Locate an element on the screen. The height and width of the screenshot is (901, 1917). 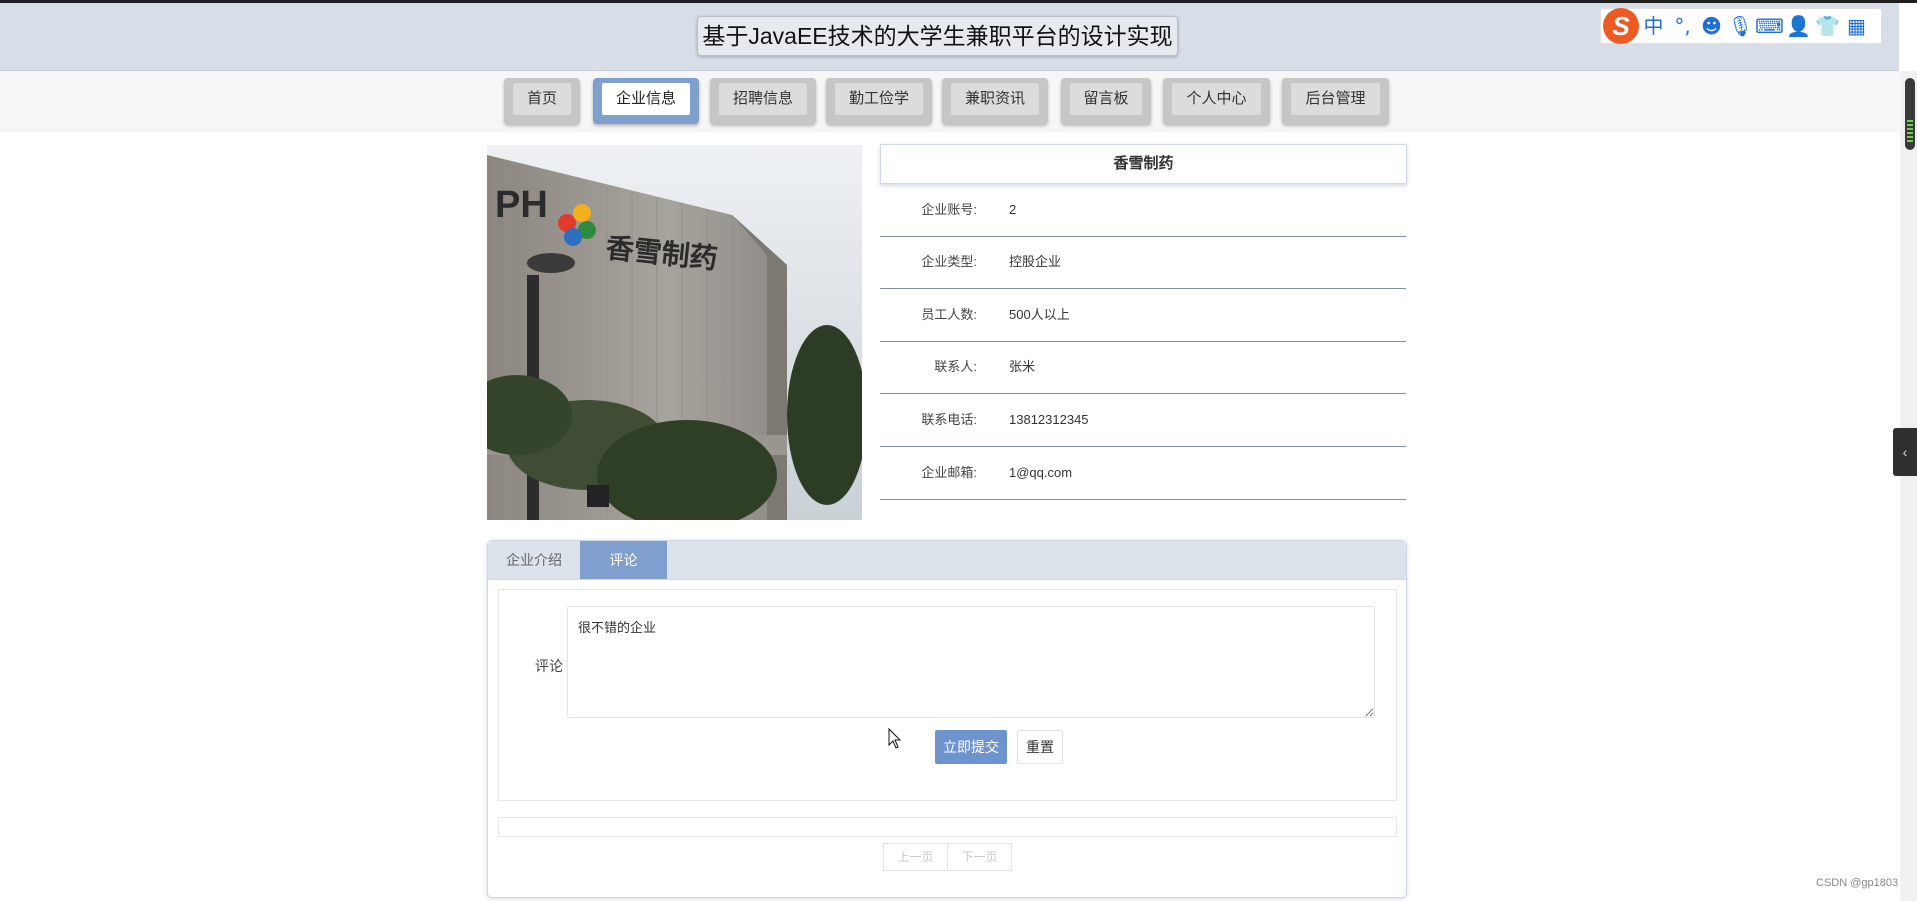
scroll-indicator is located at coordinates (1910, 132).